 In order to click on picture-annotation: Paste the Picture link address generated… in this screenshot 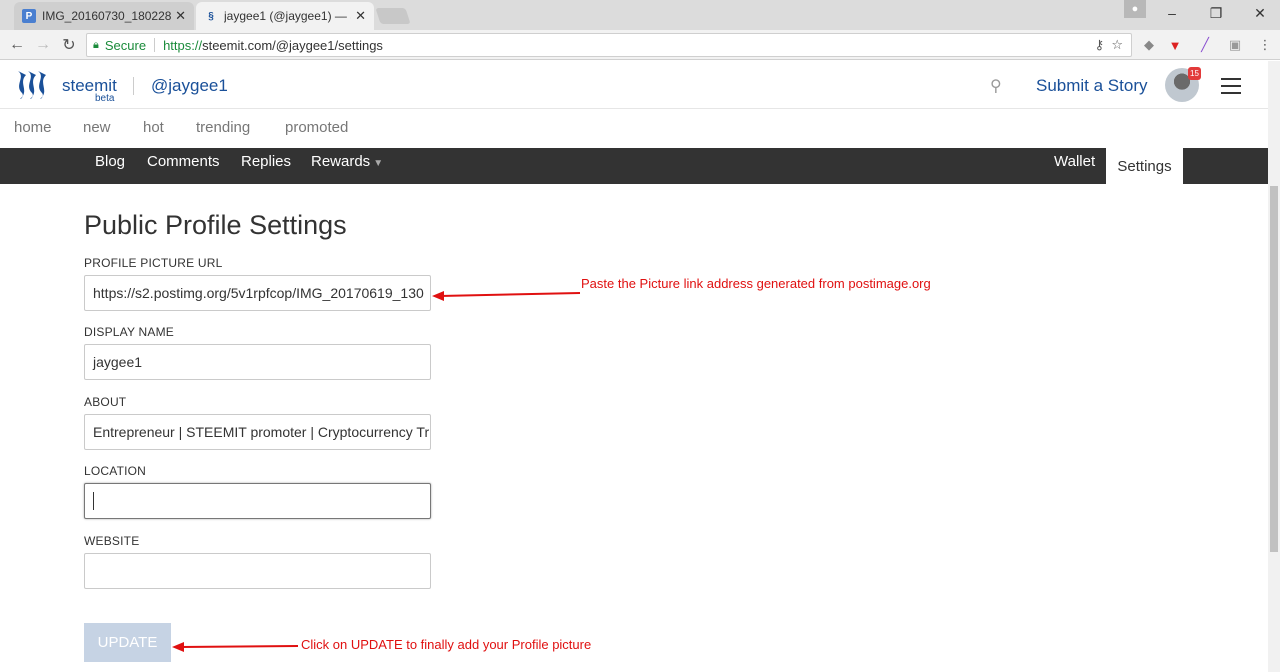, I will do `click(756, 283)`.